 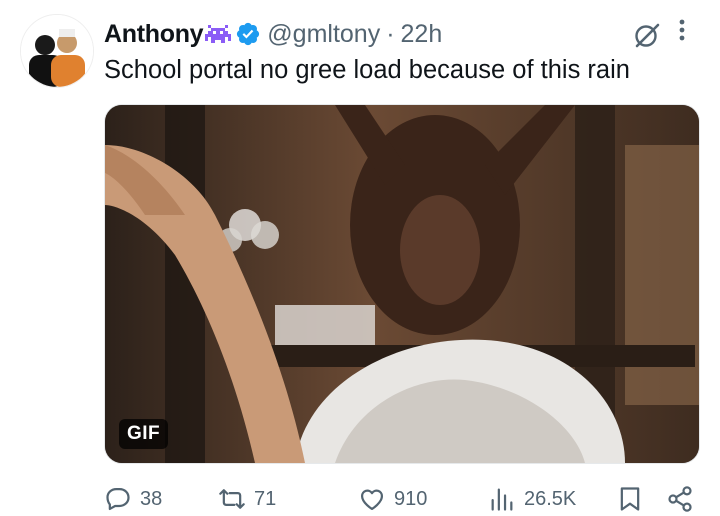 What do you see at coordinates (422, 34) in the screenshot?
I see `timestamp: 22h` at bounding box center [422, 34].